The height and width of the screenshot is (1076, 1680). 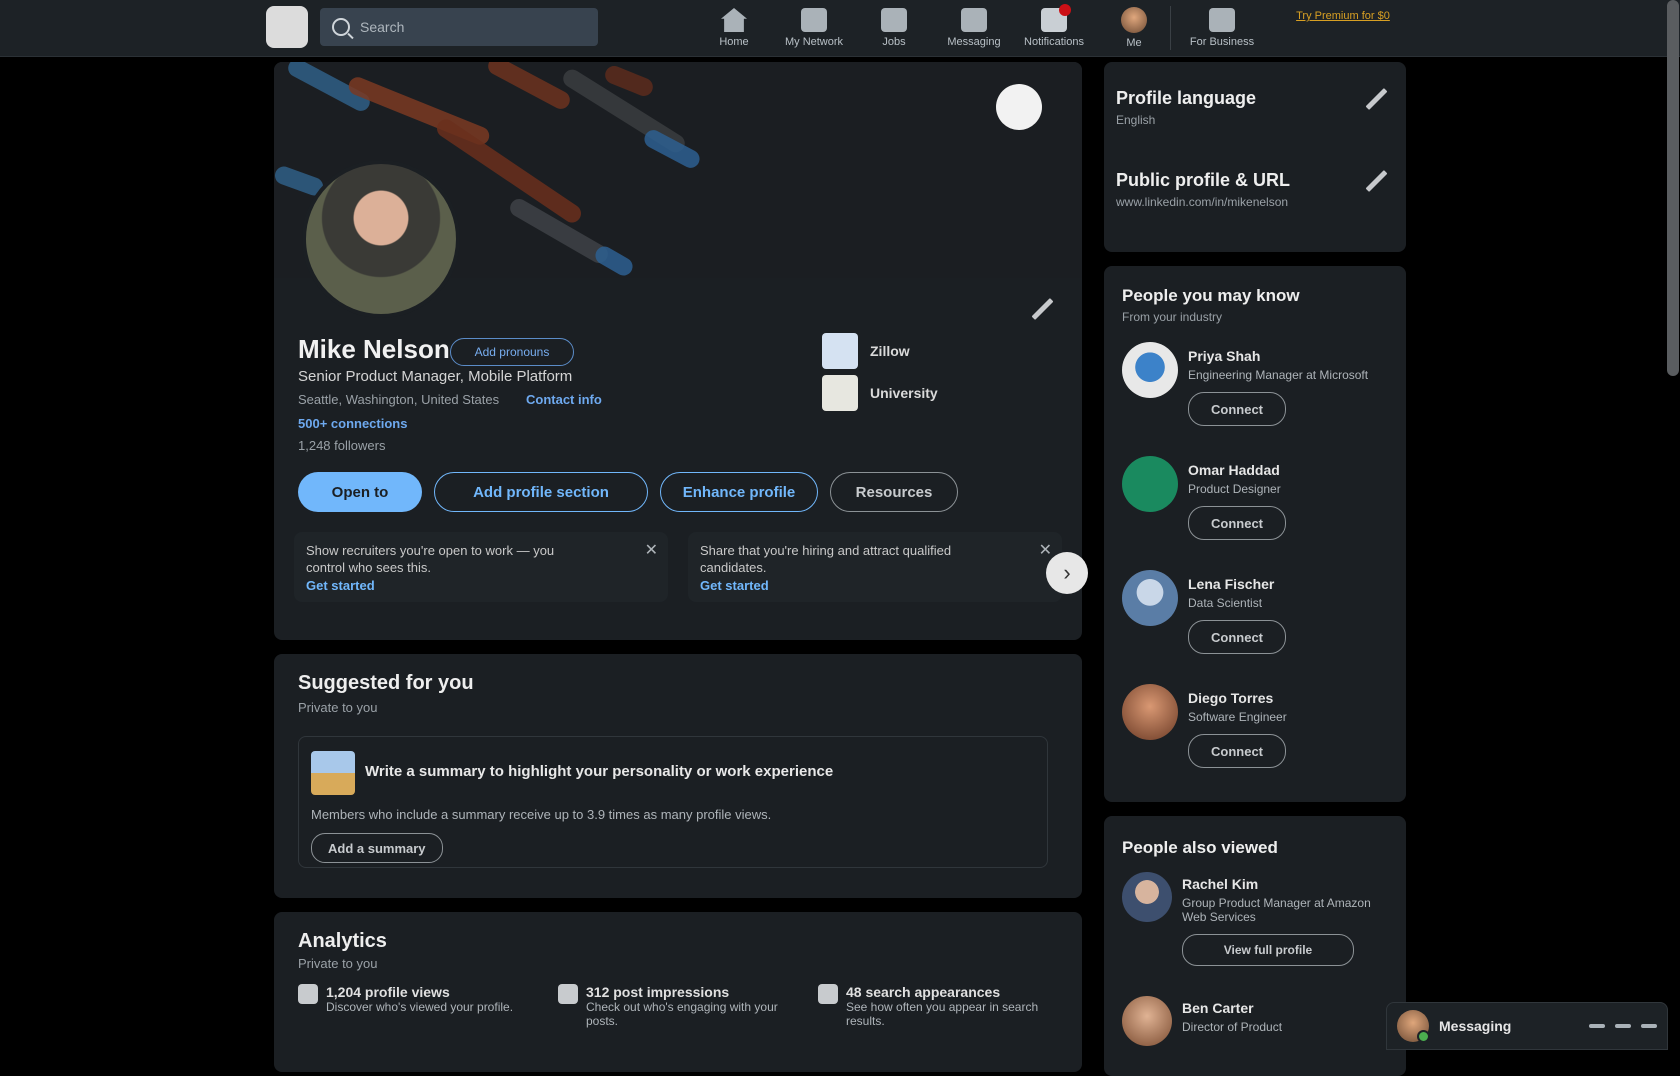 I want to click on analytics-head: 48 search appearances, so click(x=923, y=992).